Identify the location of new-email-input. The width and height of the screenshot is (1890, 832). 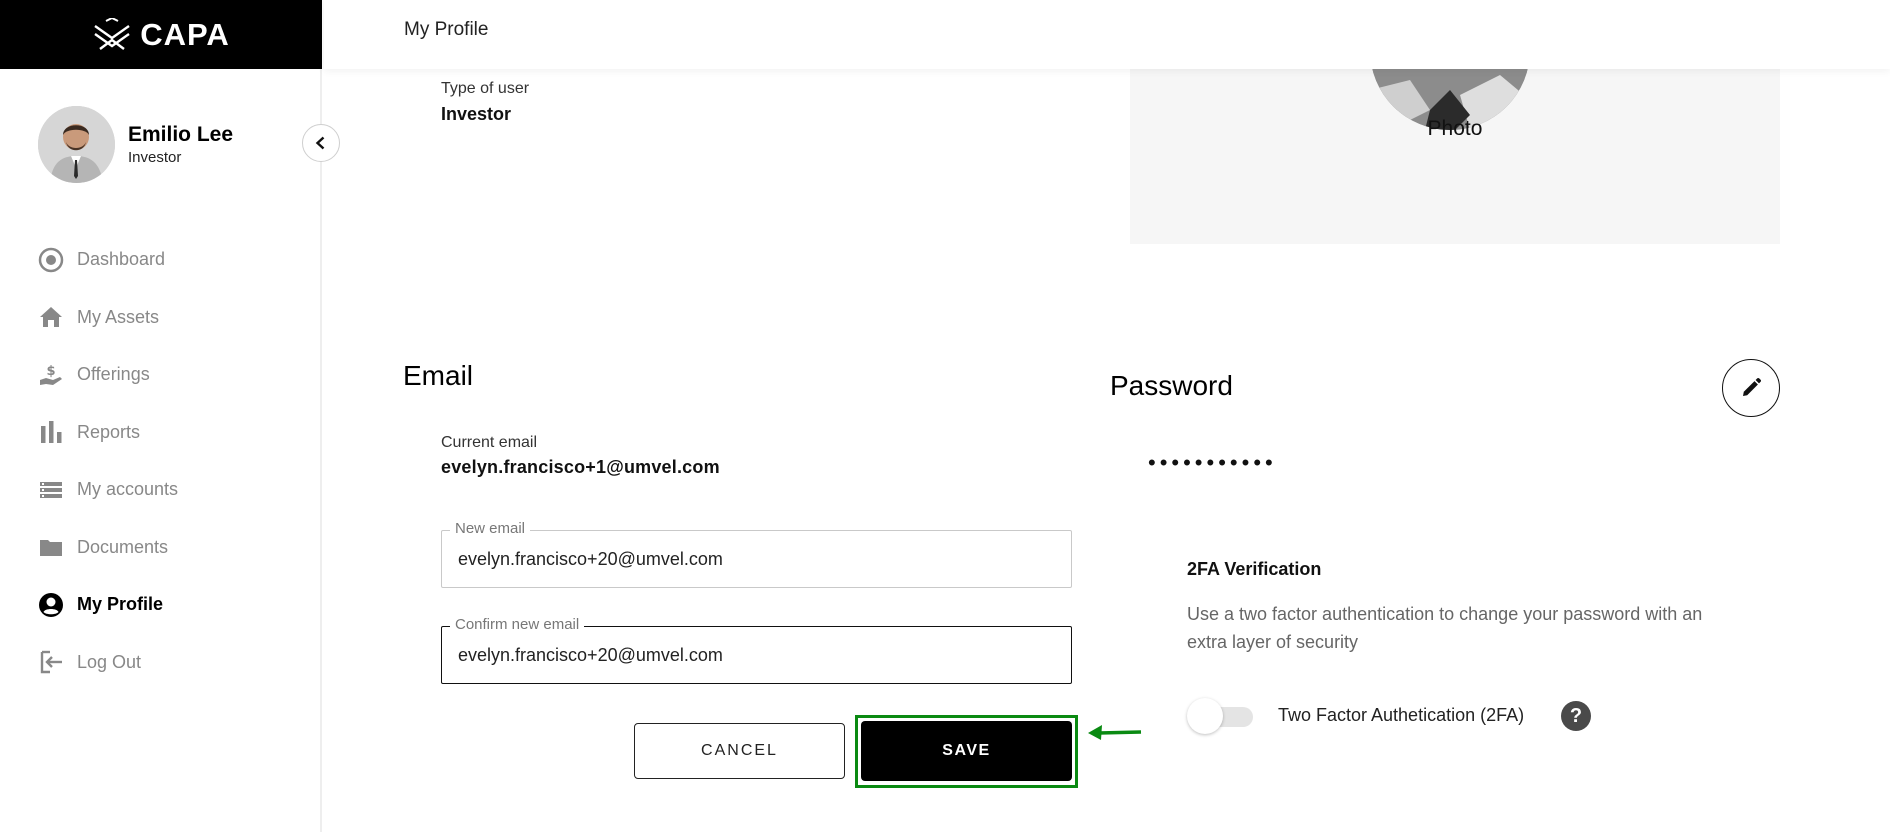
(756, 559).